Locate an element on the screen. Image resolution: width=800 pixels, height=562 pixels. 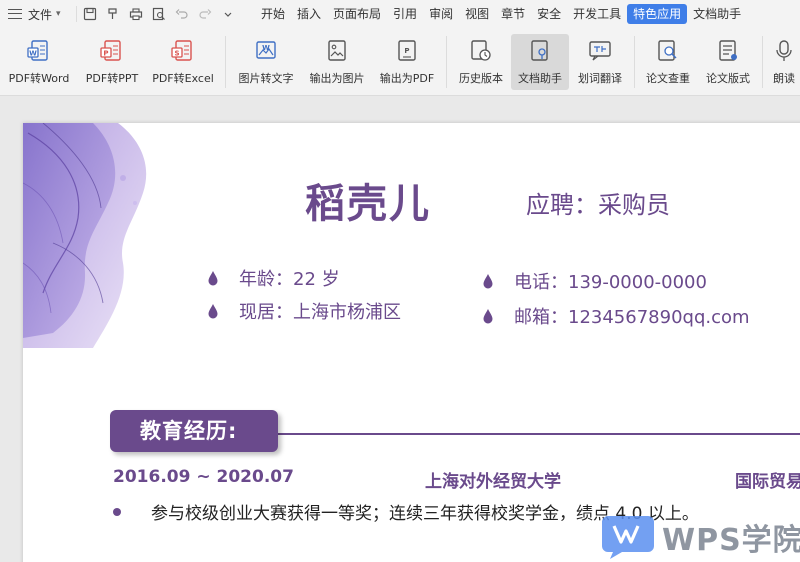
ribbon-tabs: 开始 插入 页面布局 引用 审阅 视图 章节 安全 开发工具 特色应用 文档助手 is located at coordinates (501, 14).